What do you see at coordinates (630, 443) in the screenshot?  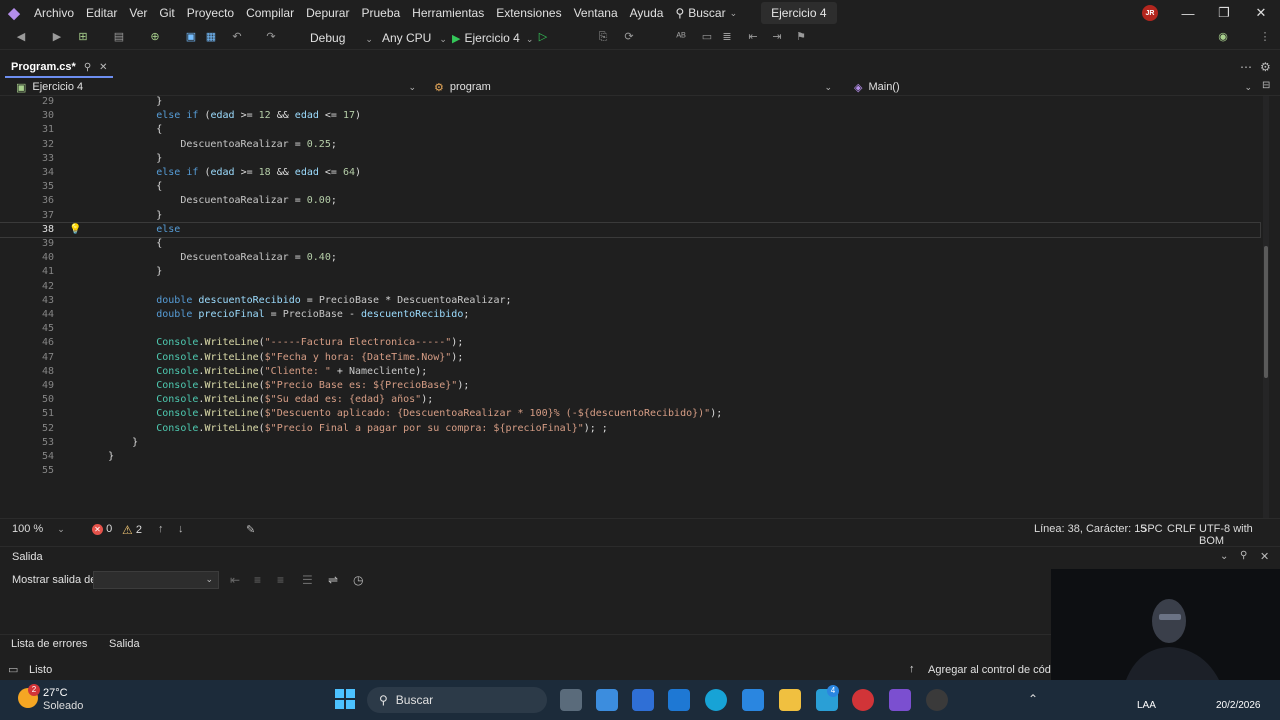 I see `code-line: 53 }` at bounding box center [630, 443].